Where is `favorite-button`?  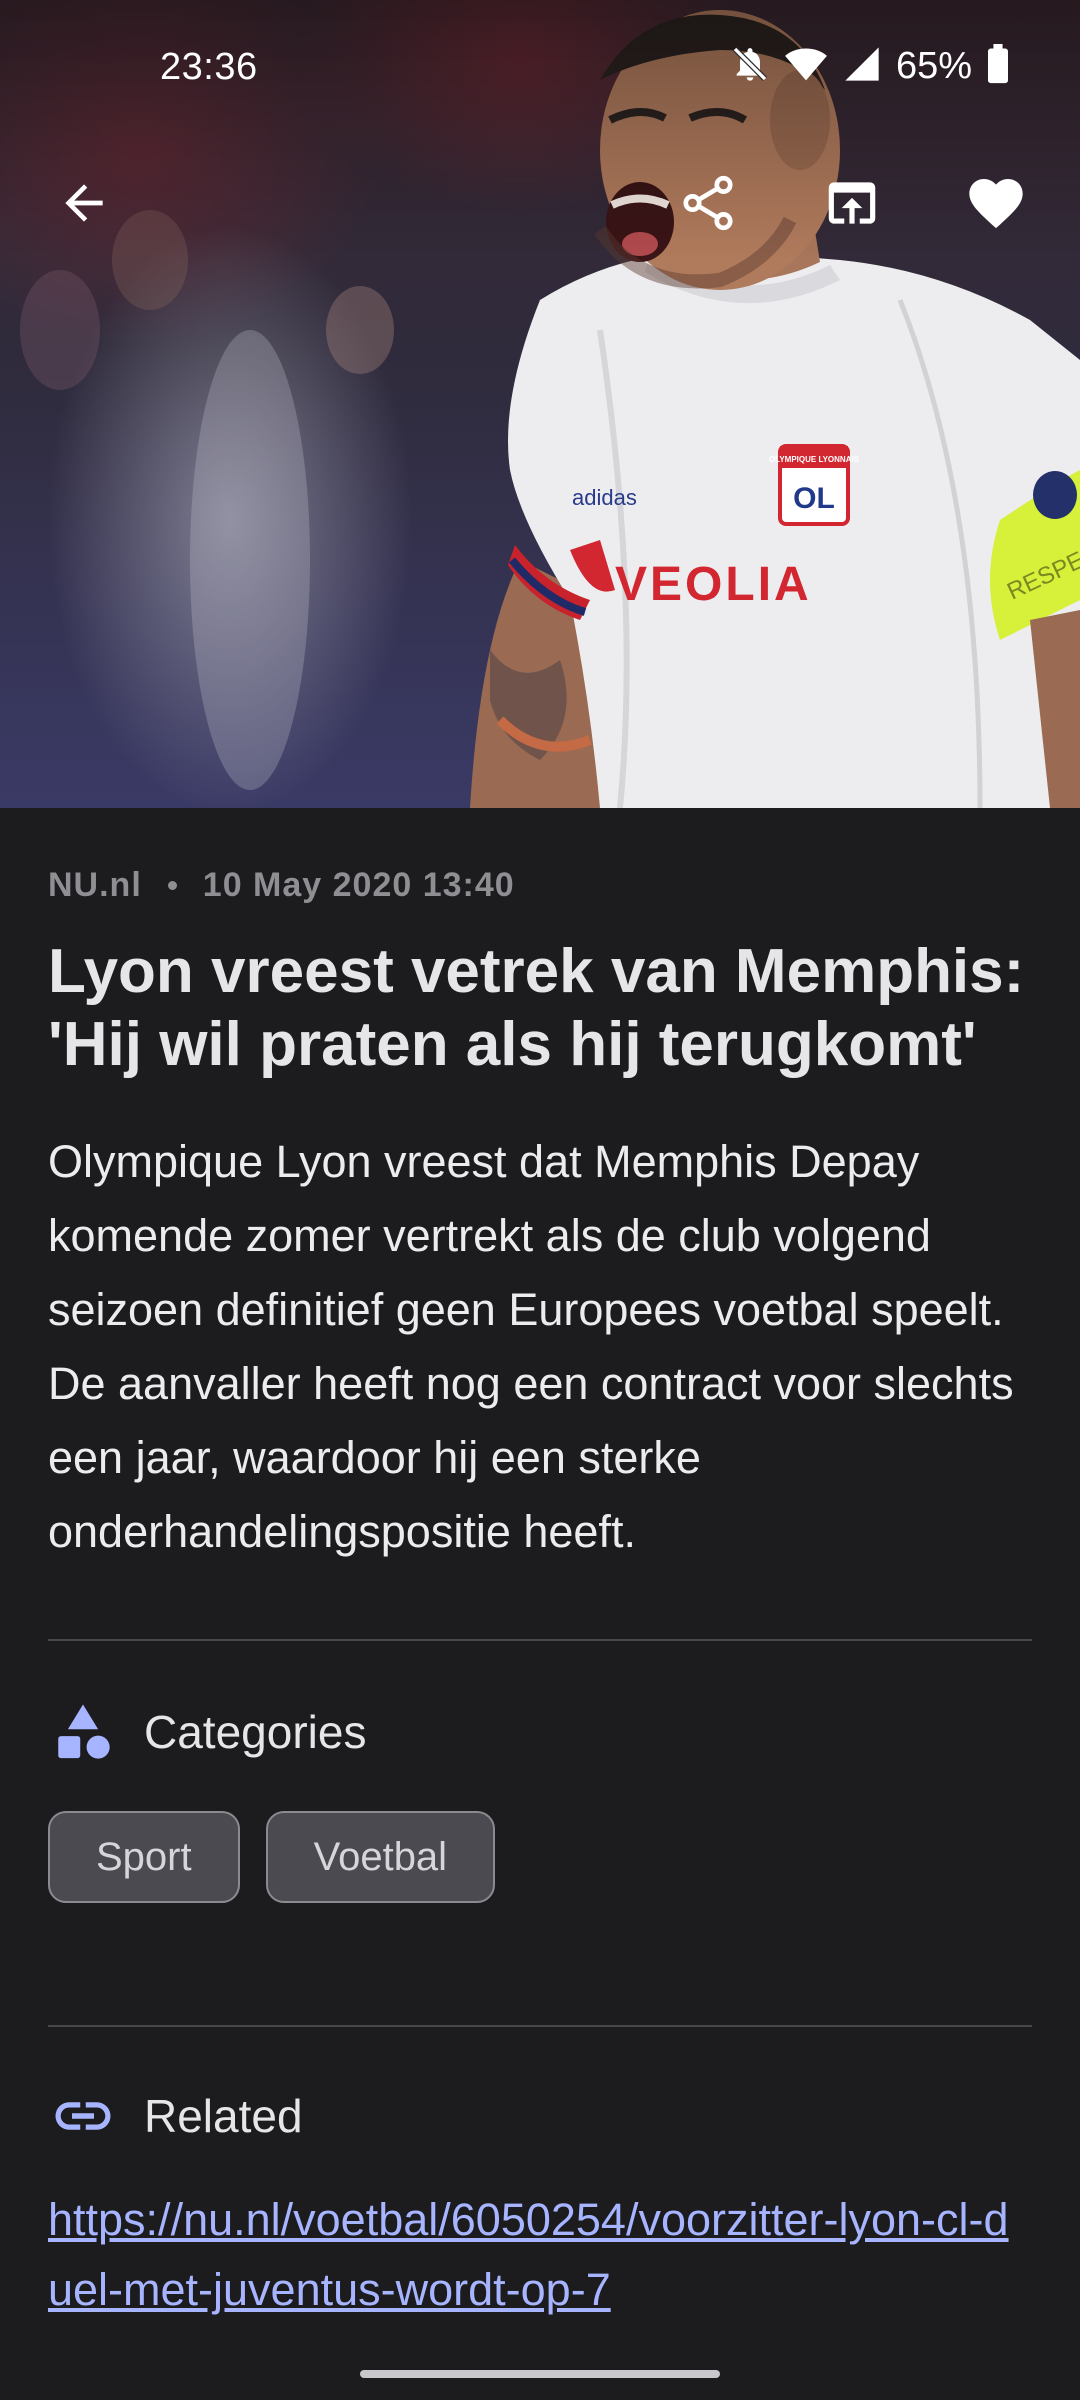
favorite-button is located at coordinates (996, 203).